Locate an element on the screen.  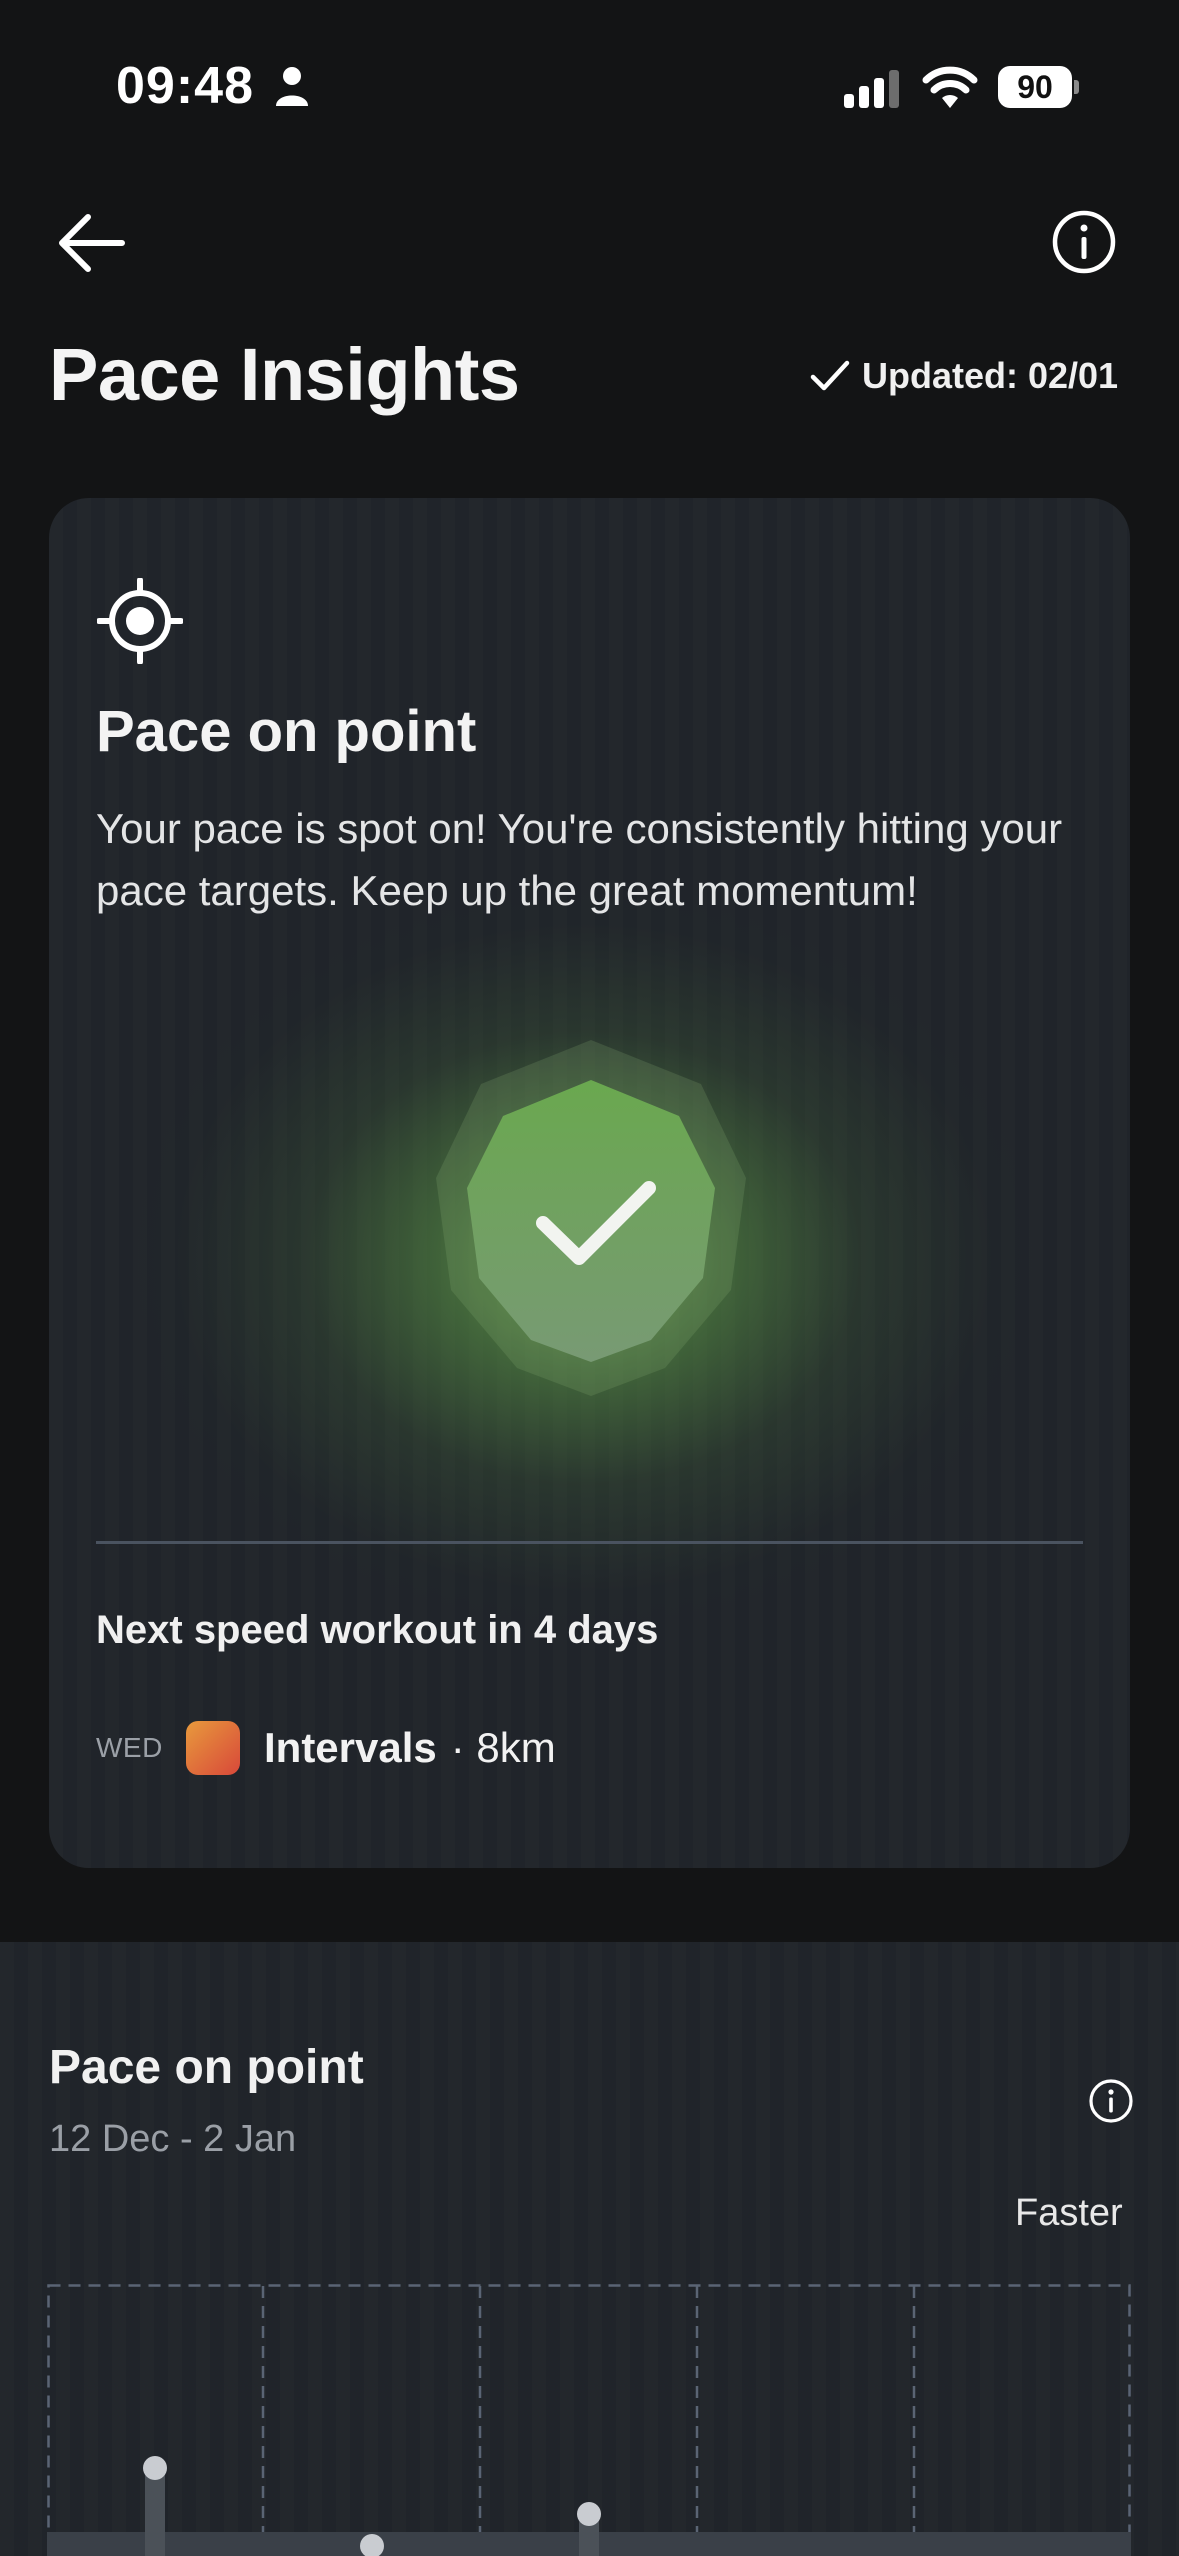
workout-item: WED Intervals · 8km is located at coordinates (326, 1748).